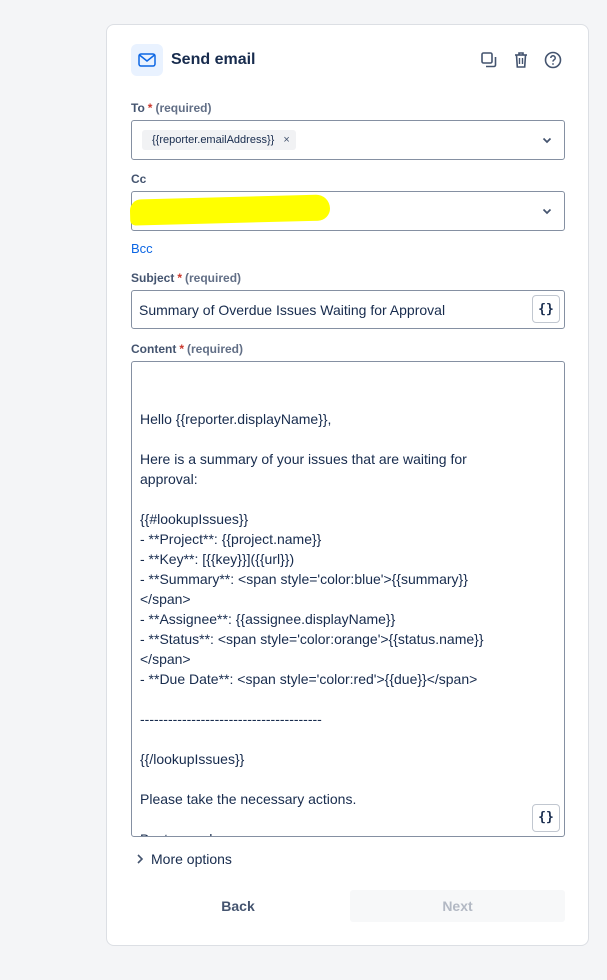 The height and width of the screenshot is (980, 607). What do you see at coordinates (140, 859) in the screenshot?
I see `chevron-right-icon` at bounding box center [140, 859].